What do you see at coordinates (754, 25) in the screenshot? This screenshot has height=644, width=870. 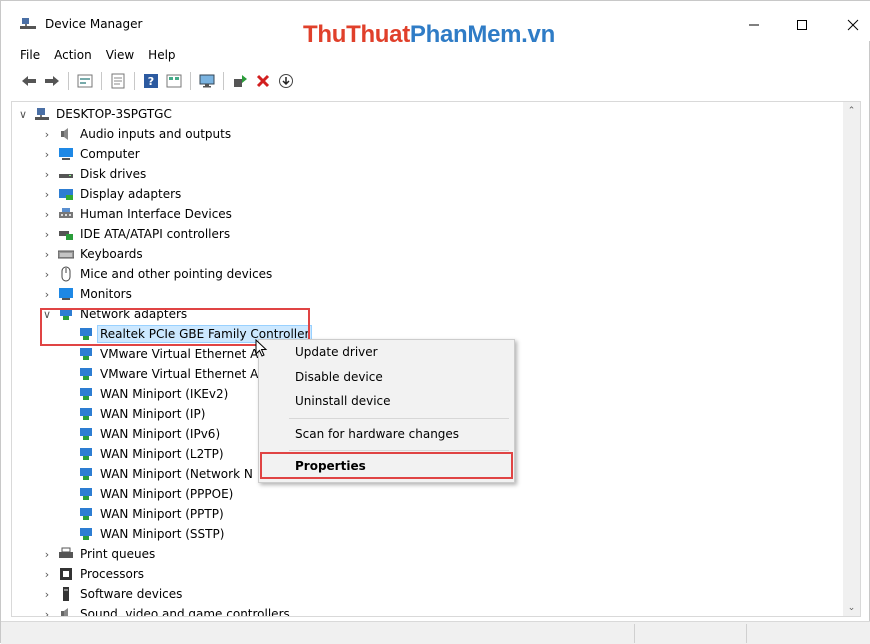 I see `minimize-button` at bounding box center [754, 25].